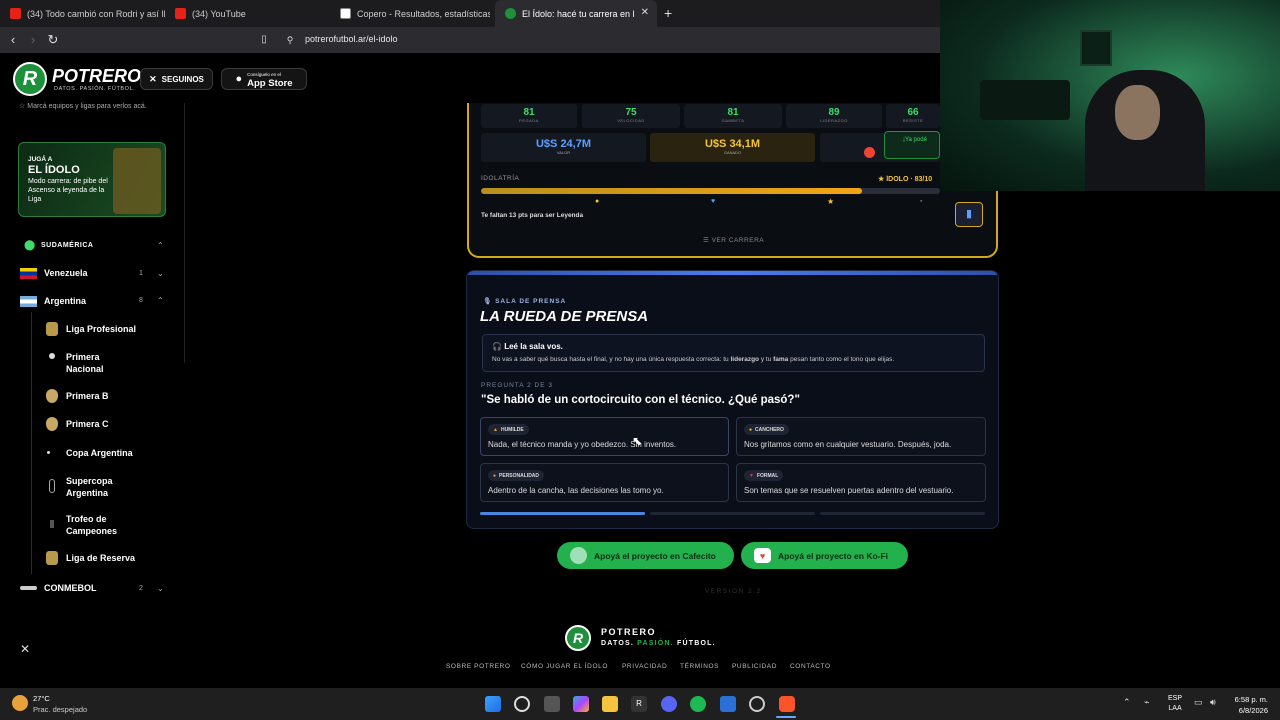  What do you see at coordinates (578, 638) in the screenshot?
I see `footer-logo: R` at bounding box center [578, 638].